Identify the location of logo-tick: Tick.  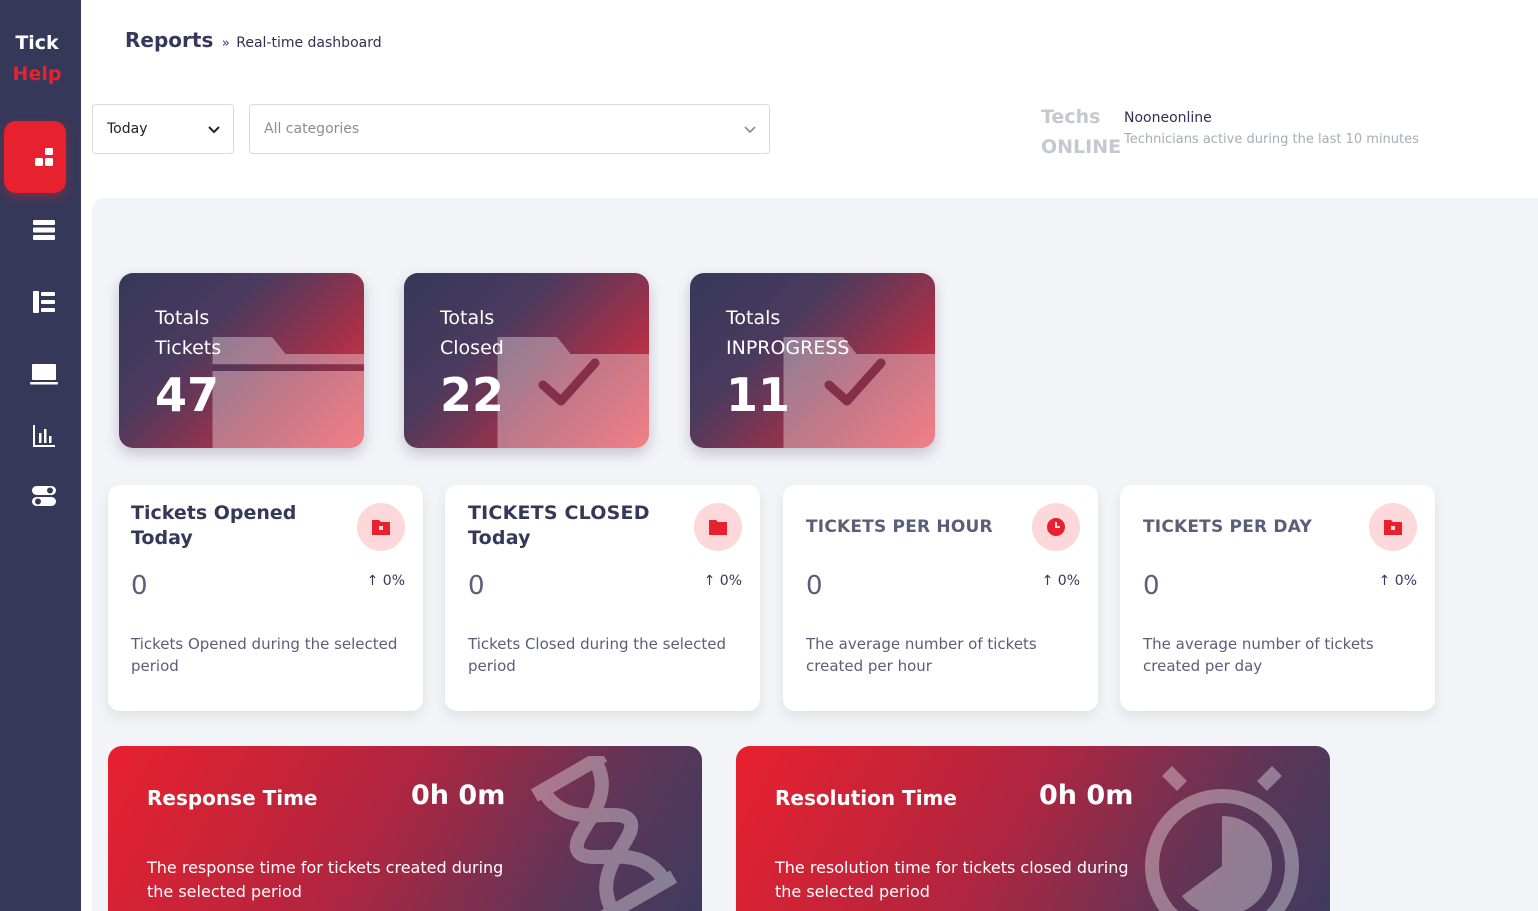
(37, 43).